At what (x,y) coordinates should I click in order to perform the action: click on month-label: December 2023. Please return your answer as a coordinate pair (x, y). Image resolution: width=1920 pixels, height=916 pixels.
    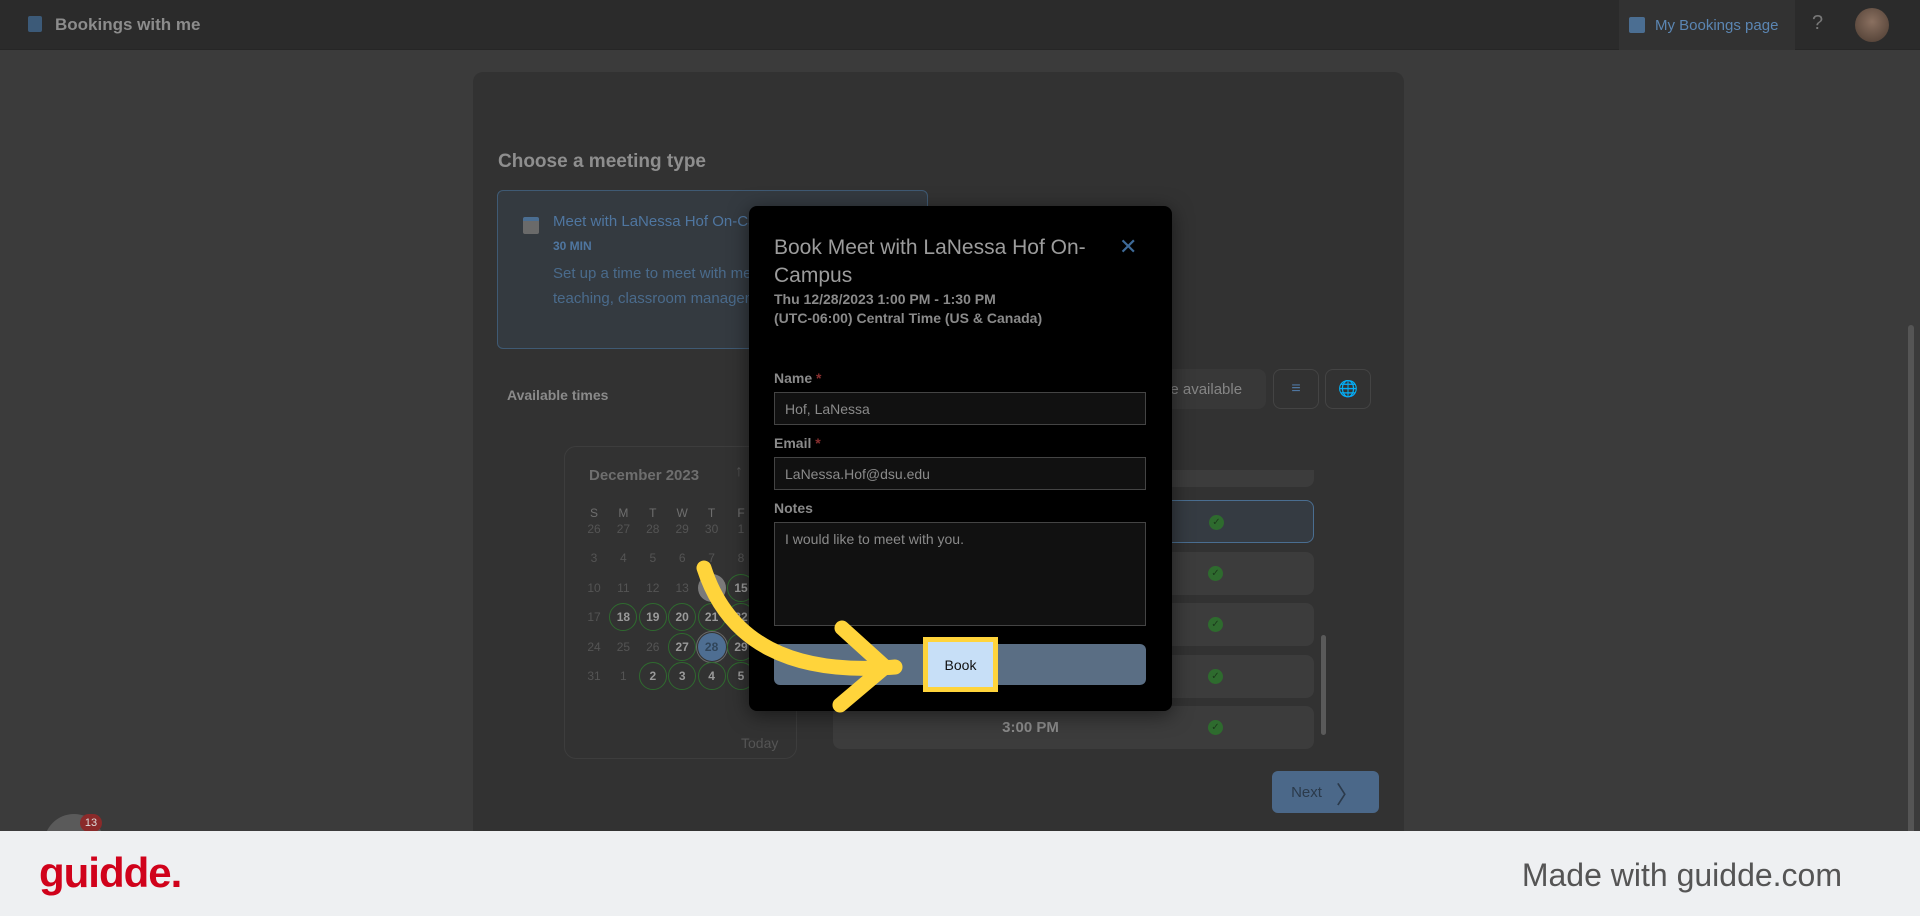
    Looking at the image, I should click on (644, 475).